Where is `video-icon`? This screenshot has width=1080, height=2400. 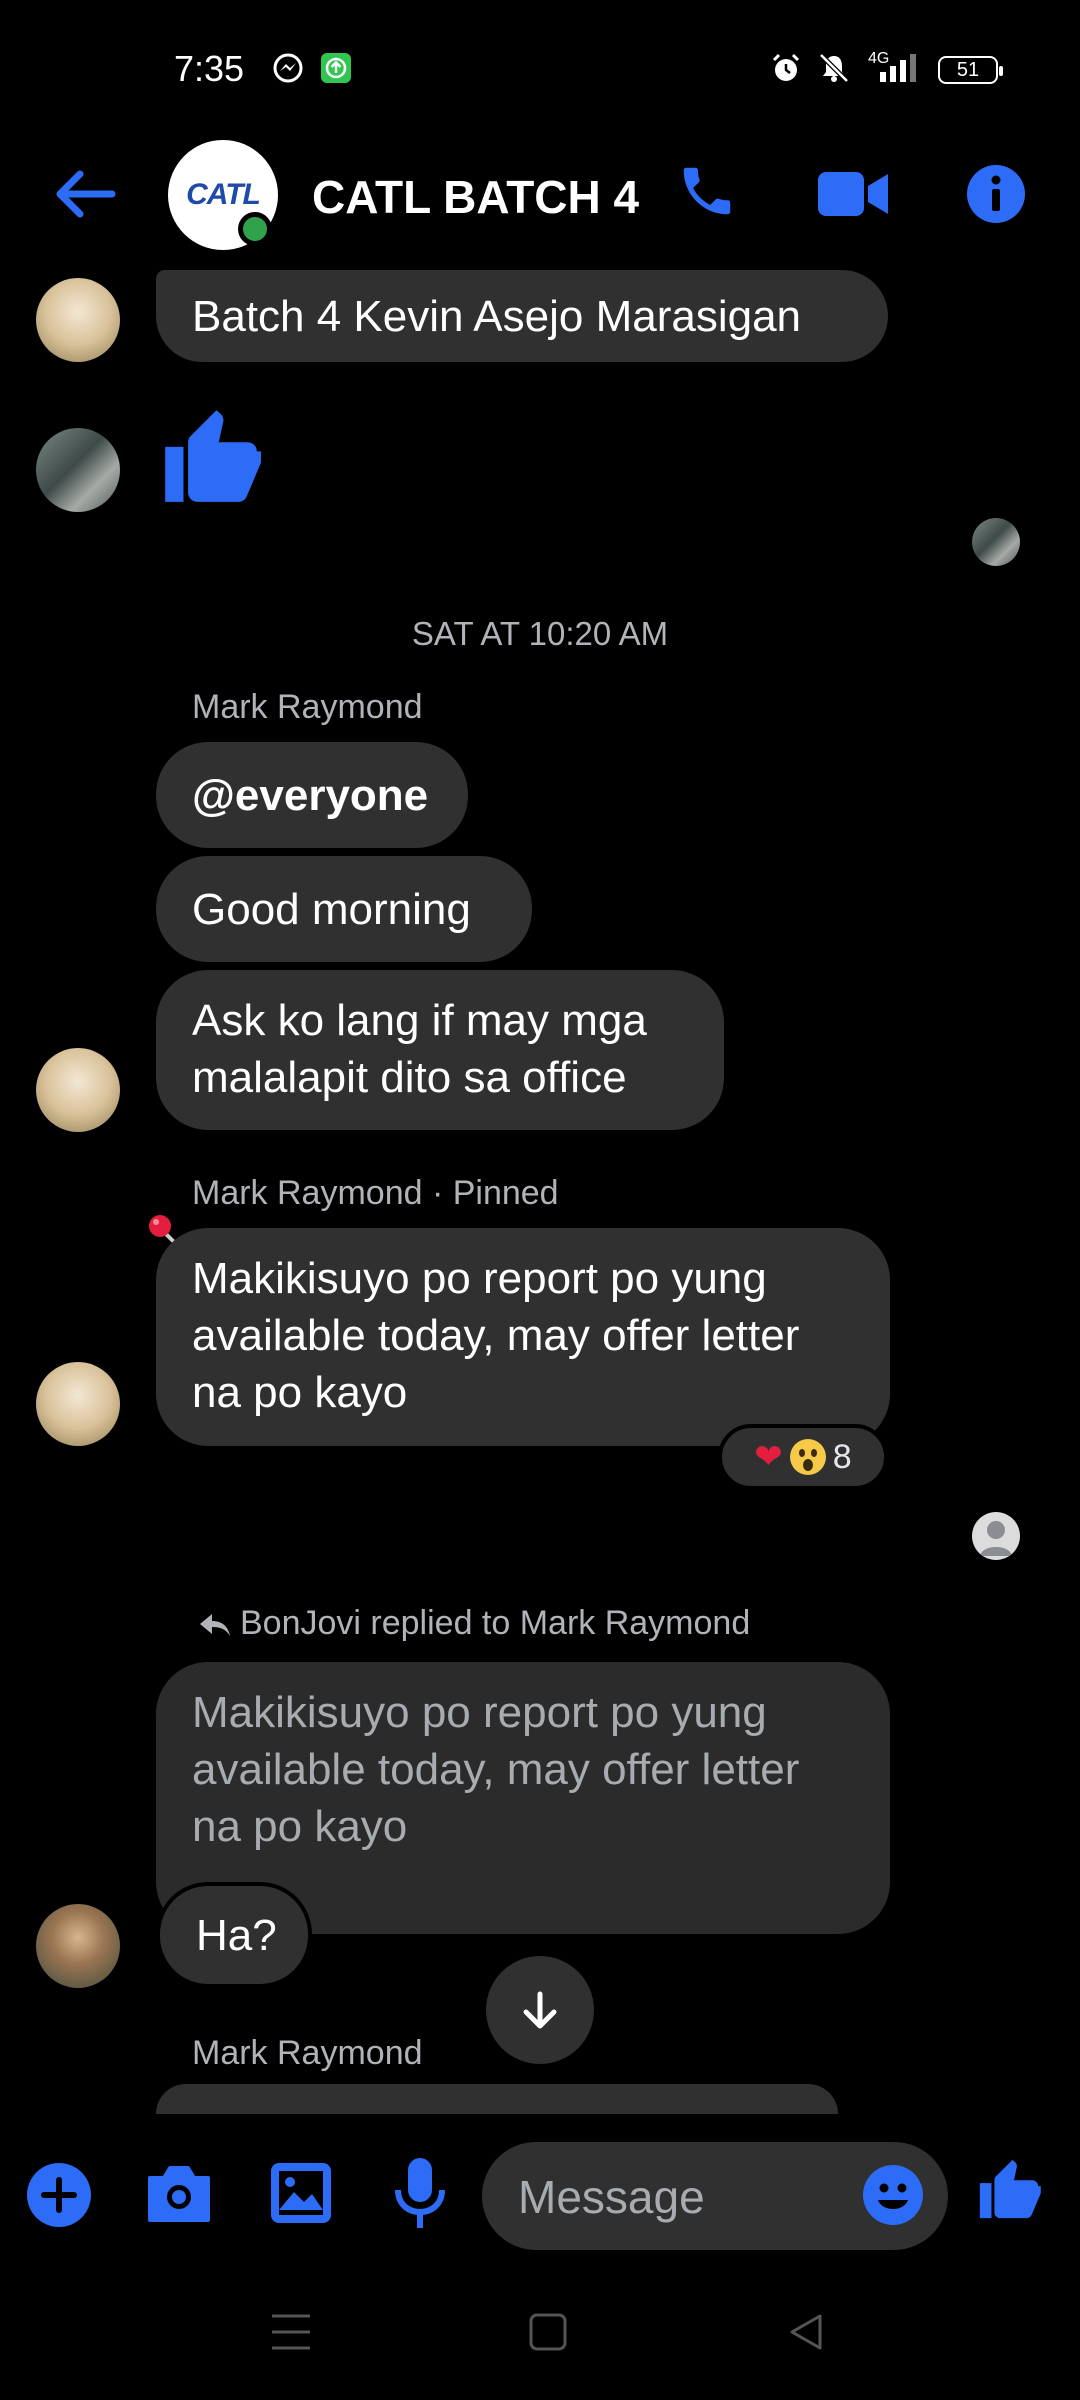
video-icon is located at coordinates (853, 194).